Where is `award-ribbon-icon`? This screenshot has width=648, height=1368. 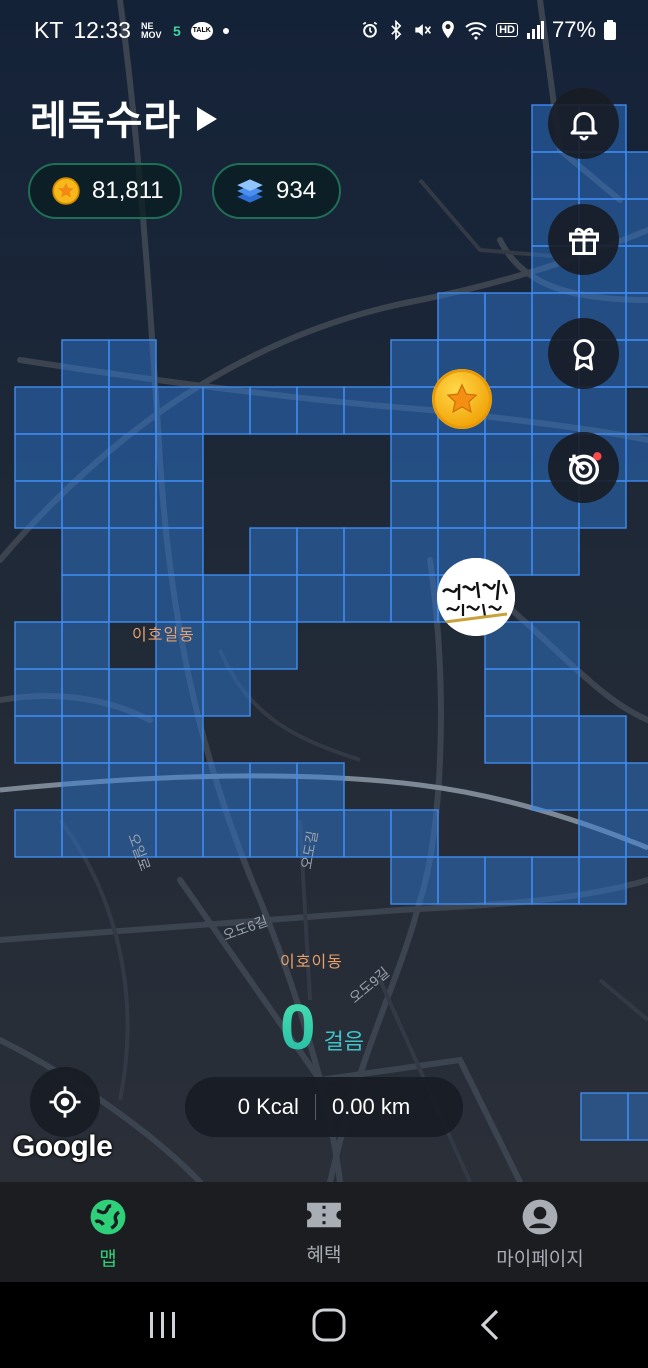
award-ribbon-icon is located at coordinates (583, 354).